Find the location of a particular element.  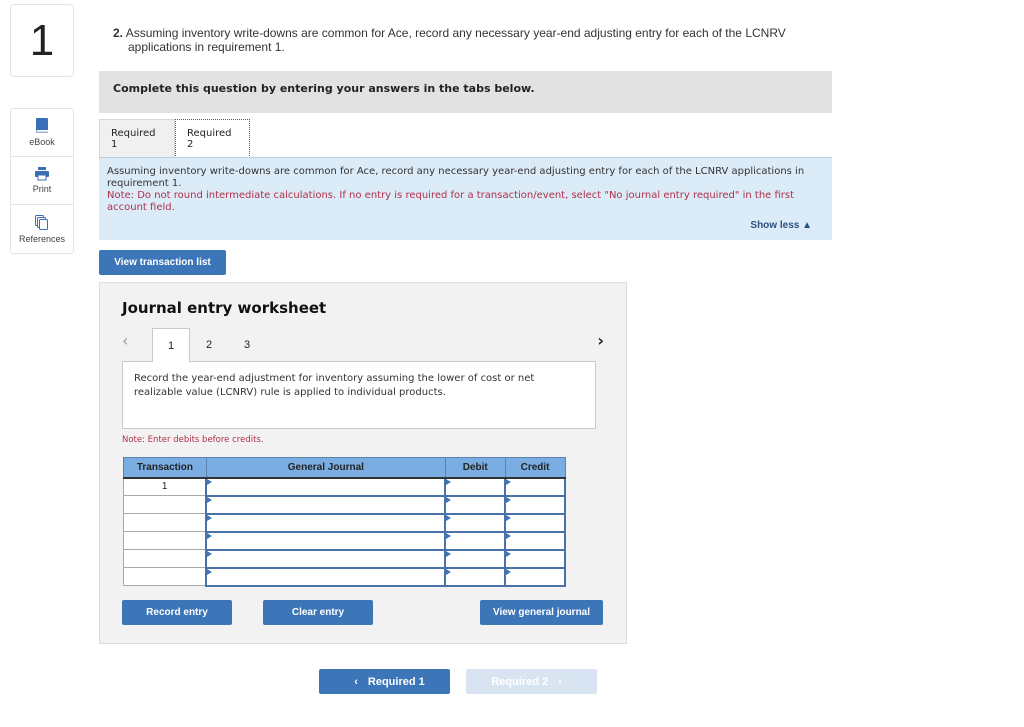

header-credit: Credit is located at coordinates (535, 468).